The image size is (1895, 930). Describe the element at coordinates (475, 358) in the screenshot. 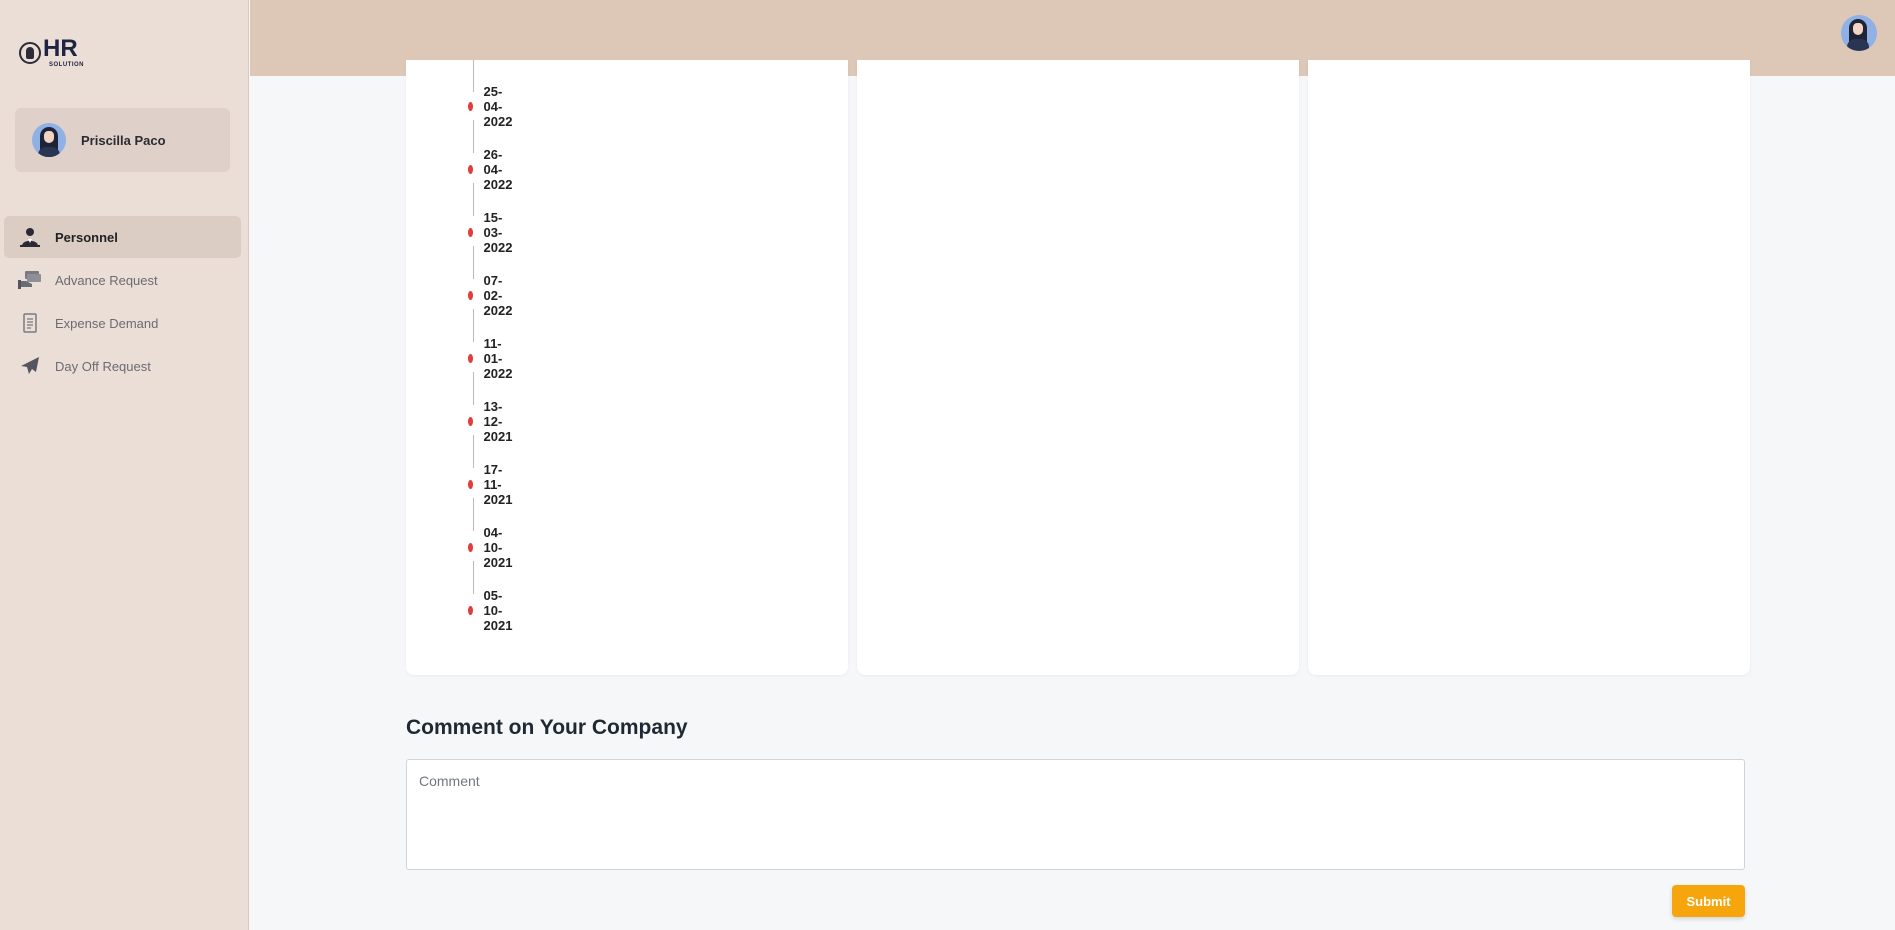

I see `timeline-item: 11-01-2022` at that location.